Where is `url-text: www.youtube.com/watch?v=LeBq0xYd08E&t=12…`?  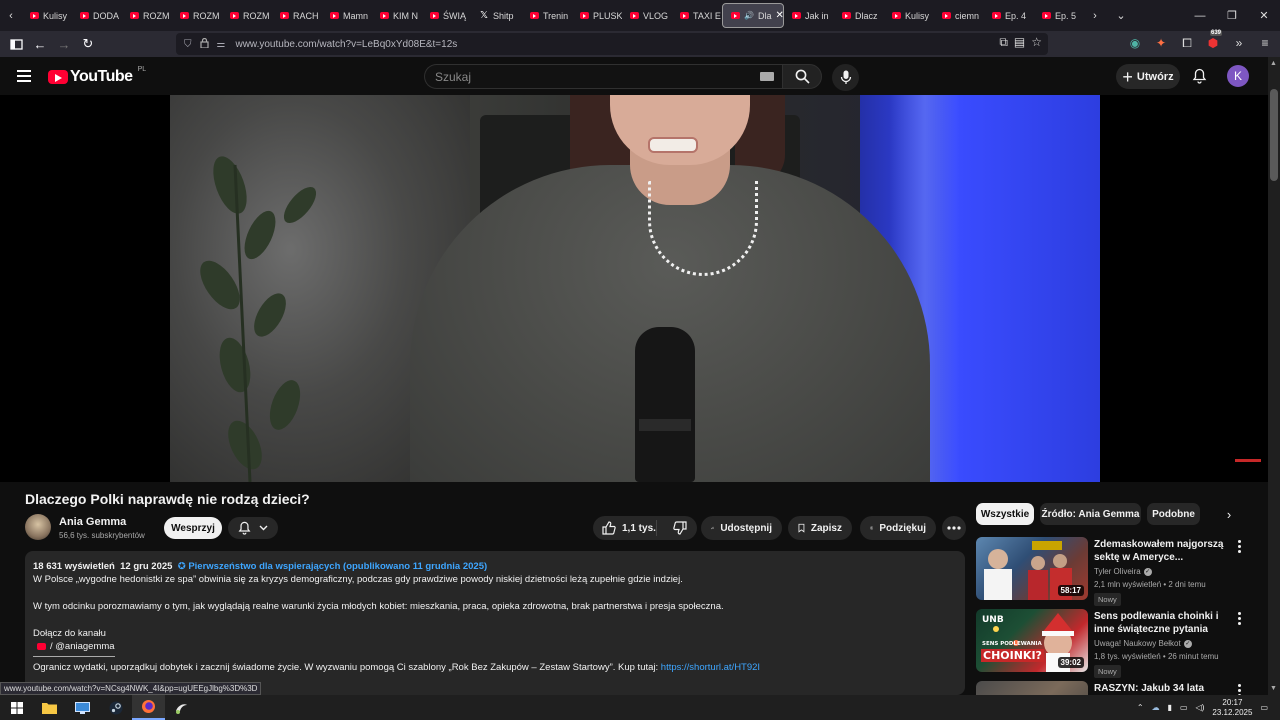
url-text: www.youtube.com/watch?v=LeBq0xYd08E&t=12… is located at coordinates (346, 44).